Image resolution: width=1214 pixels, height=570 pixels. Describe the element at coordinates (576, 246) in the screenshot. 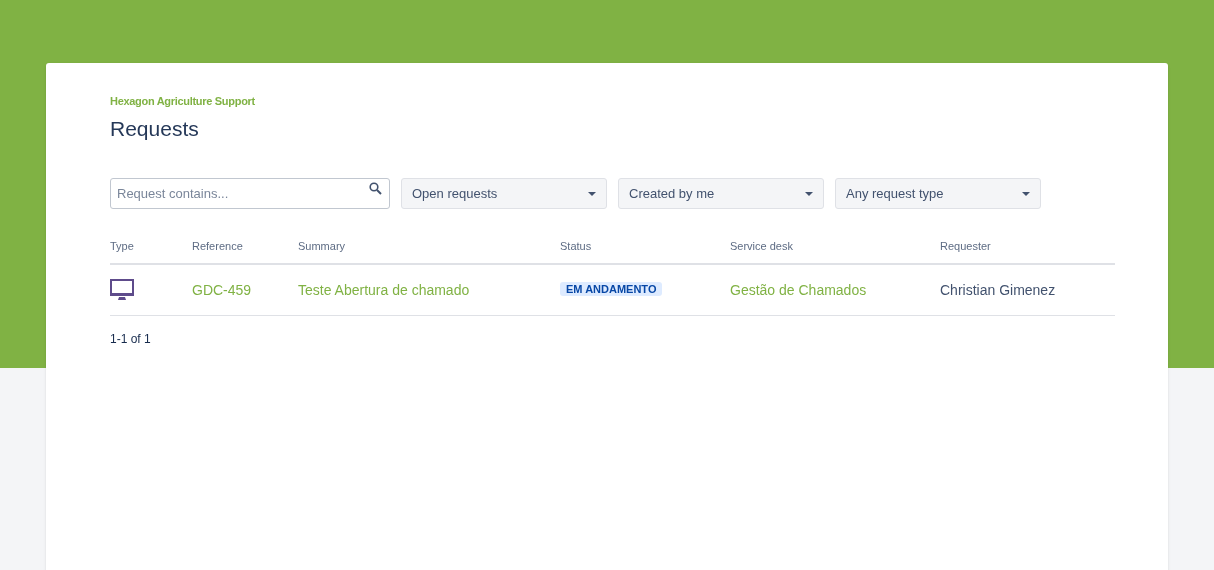

I see `column-header: Status` at that location.